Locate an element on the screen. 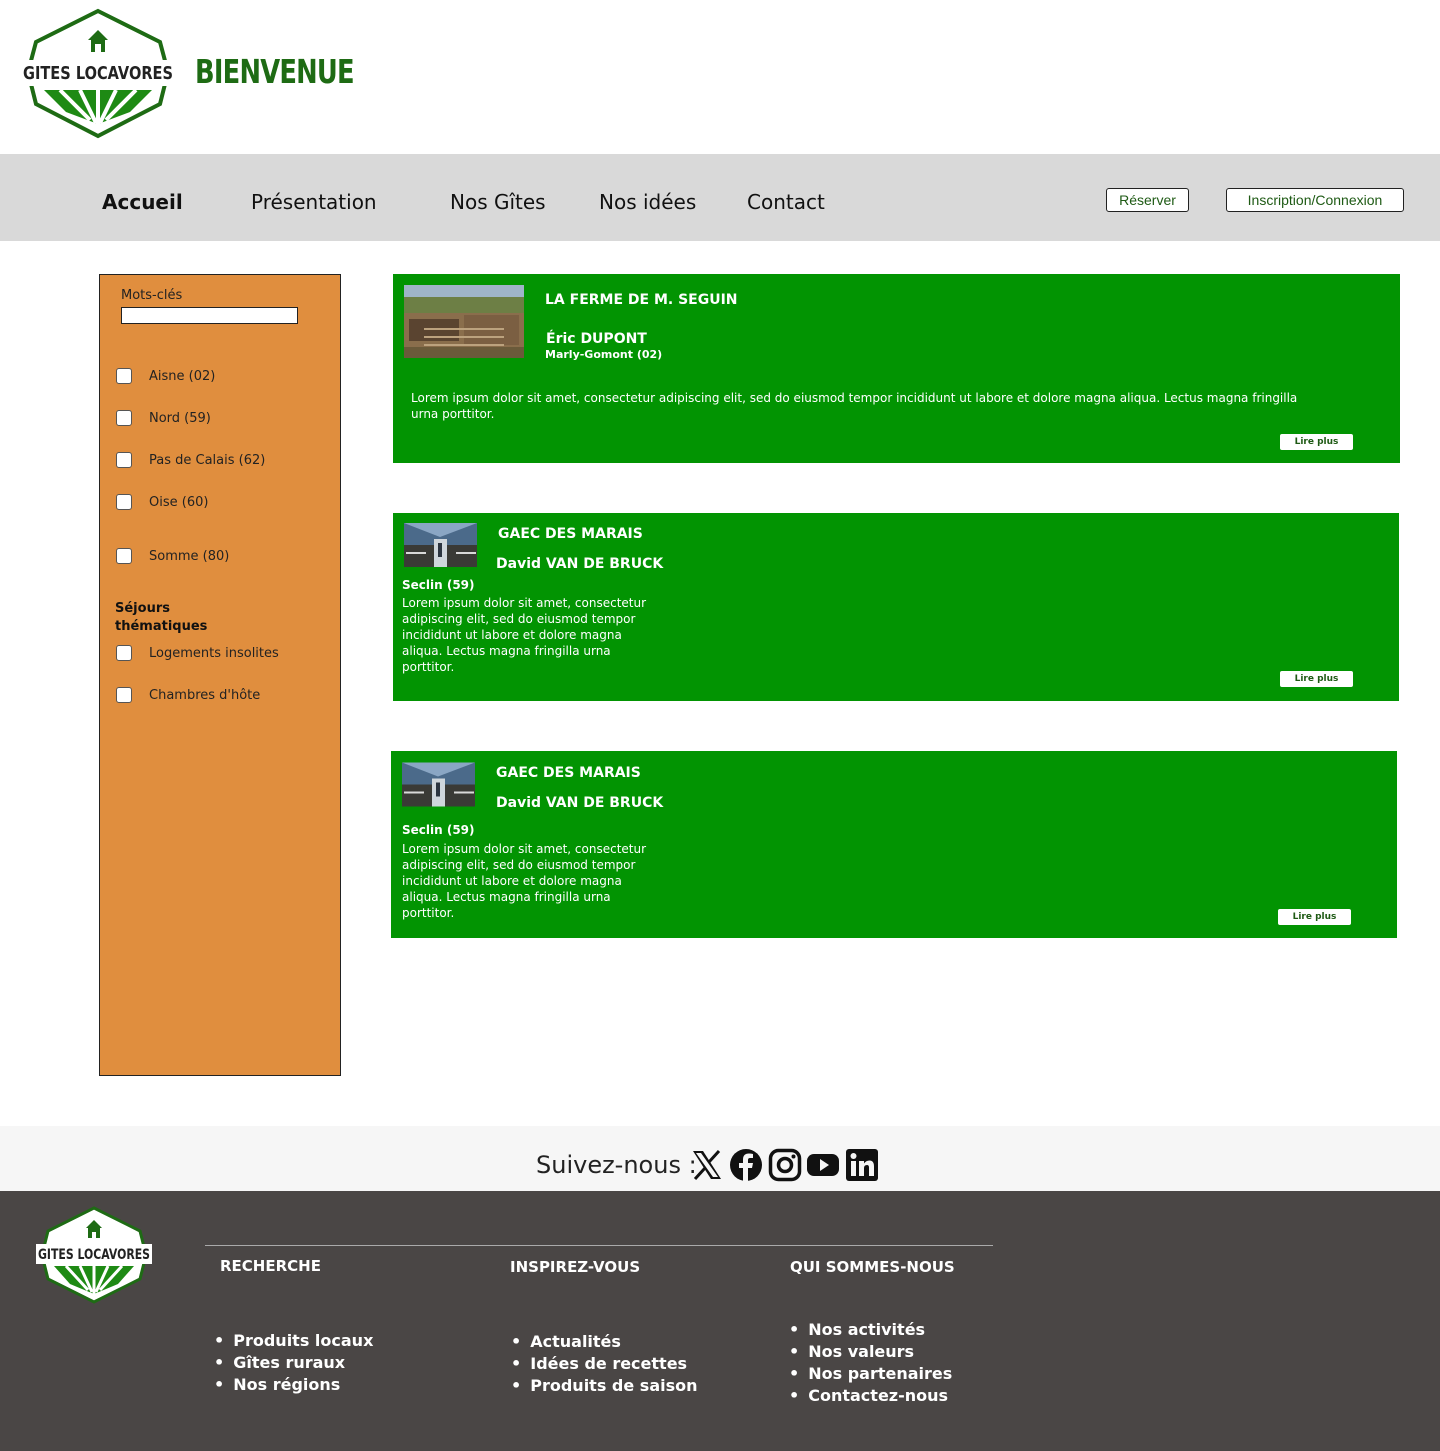 The width and height of the screenshot is (1440, 1451). checkbox-label-somme: Somme (80) is located at coordinates (189, 556).